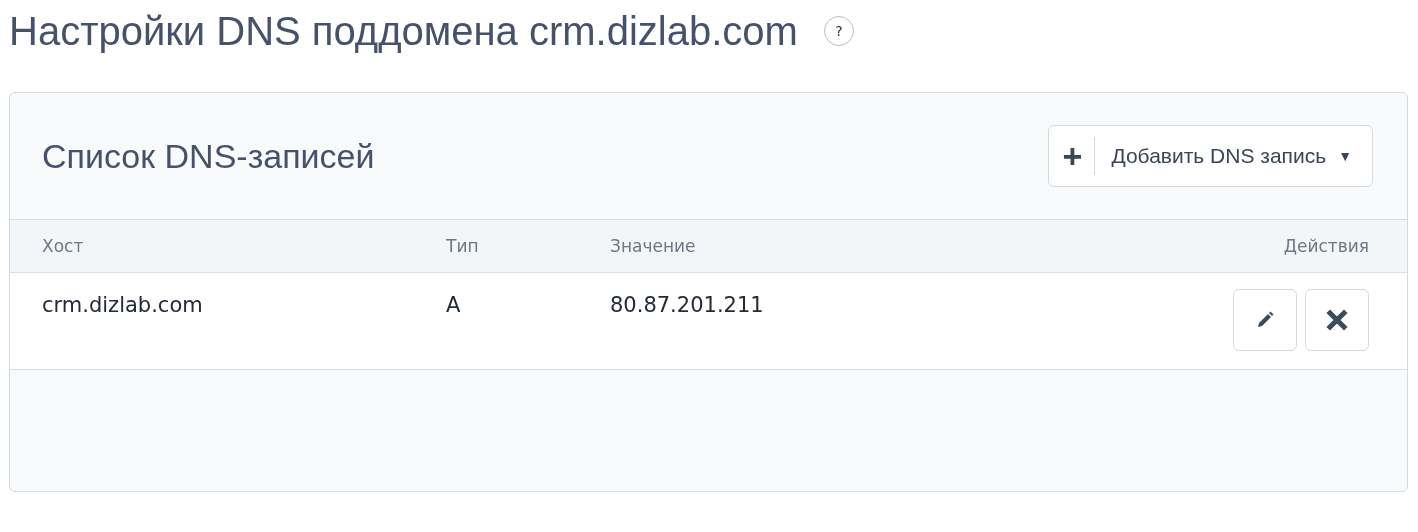 The height and width of the screenshot is (532, 1418). What do you see at coordinates (123, 304) in the screenshot?
I see `table-cell-text: crm.dizlab.com` at bounding box center [123, 304].